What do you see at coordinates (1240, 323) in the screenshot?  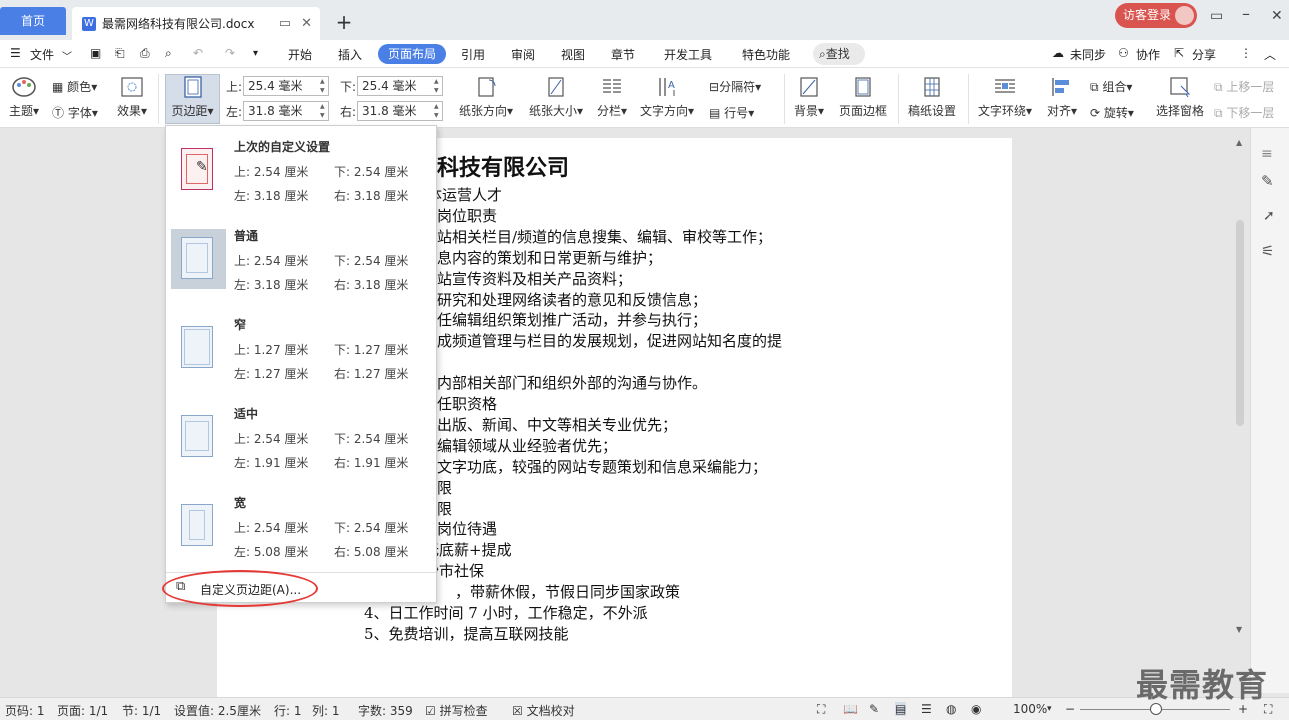 I see `vertical-scrollbar-thumb` at bounding box center [1240, 323].